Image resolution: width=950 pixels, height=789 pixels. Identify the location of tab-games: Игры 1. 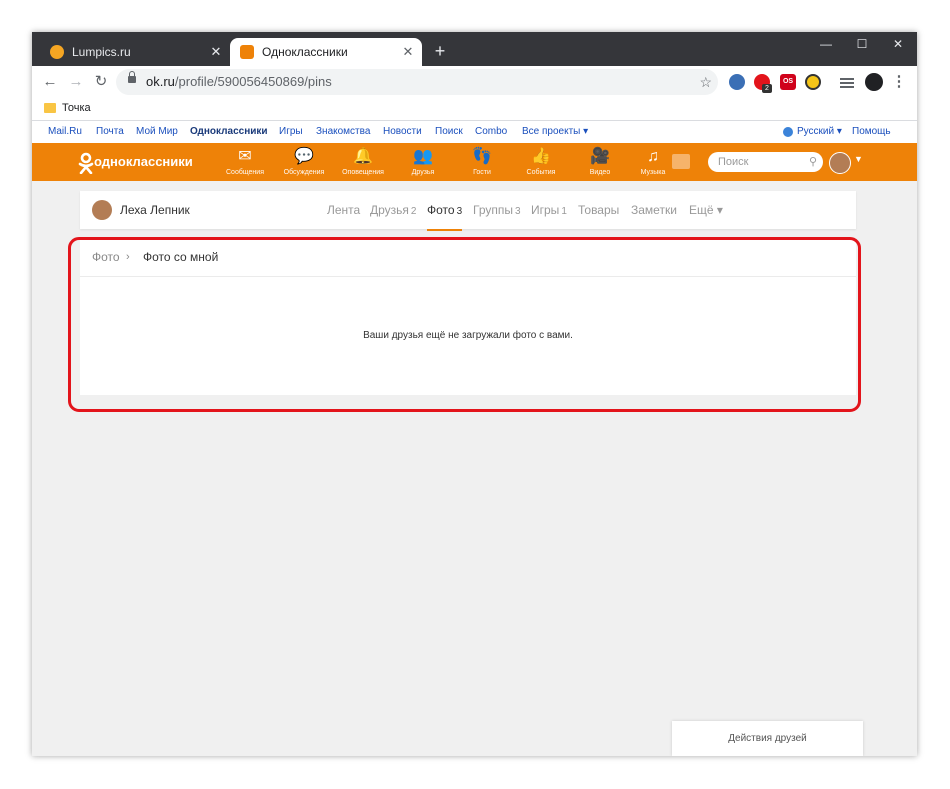
(549, 211).